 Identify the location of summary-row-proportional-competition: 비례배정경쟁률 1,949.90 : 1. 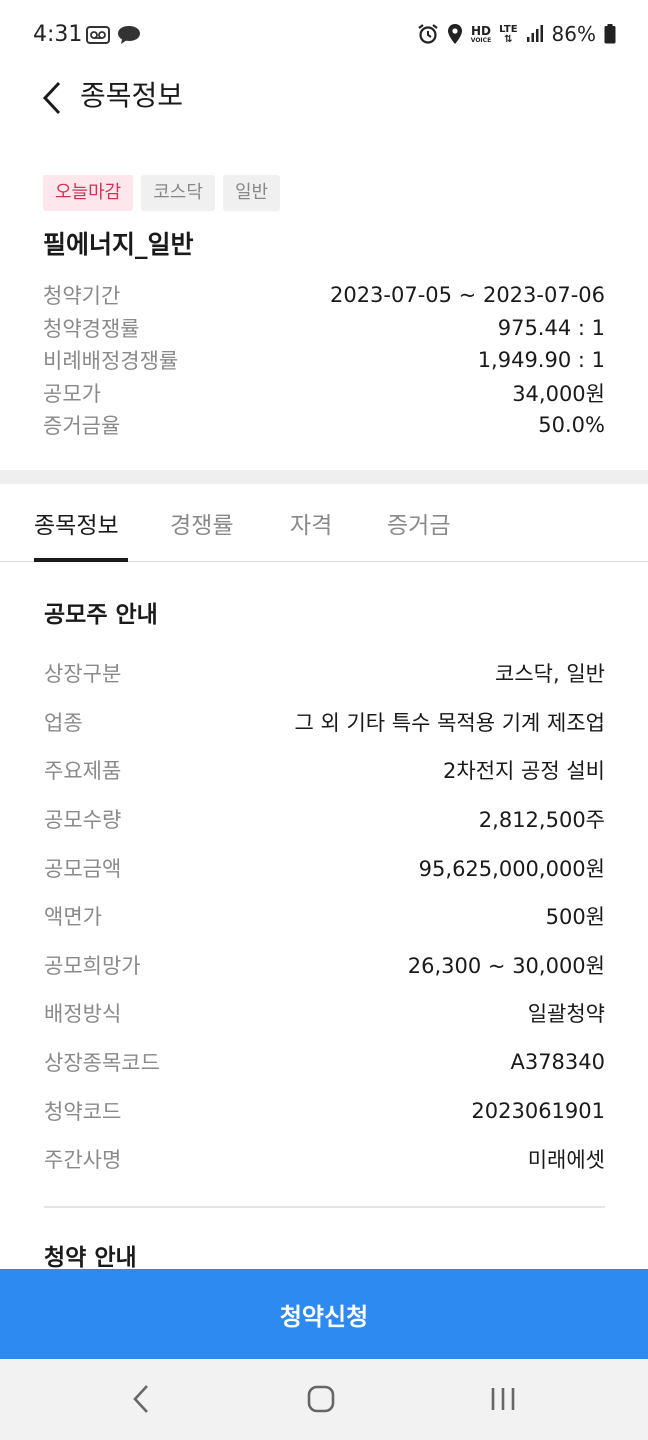
(324, 361).